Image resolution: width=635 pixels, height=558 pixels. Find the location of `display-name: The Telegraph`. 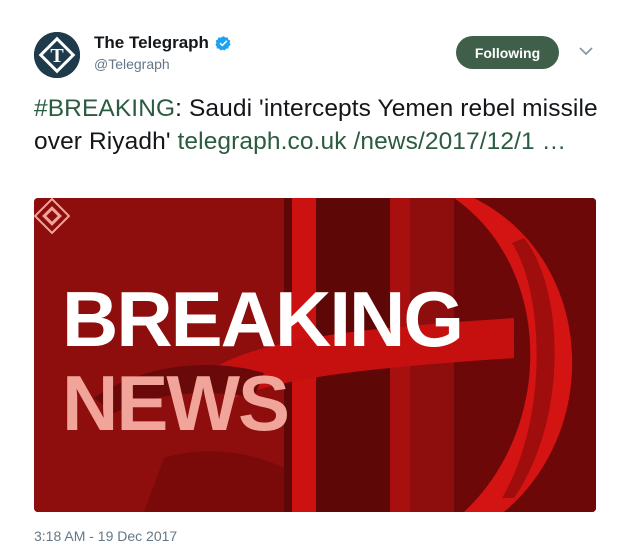

display-name: The Telegraph is located at coordinates (163, 43).